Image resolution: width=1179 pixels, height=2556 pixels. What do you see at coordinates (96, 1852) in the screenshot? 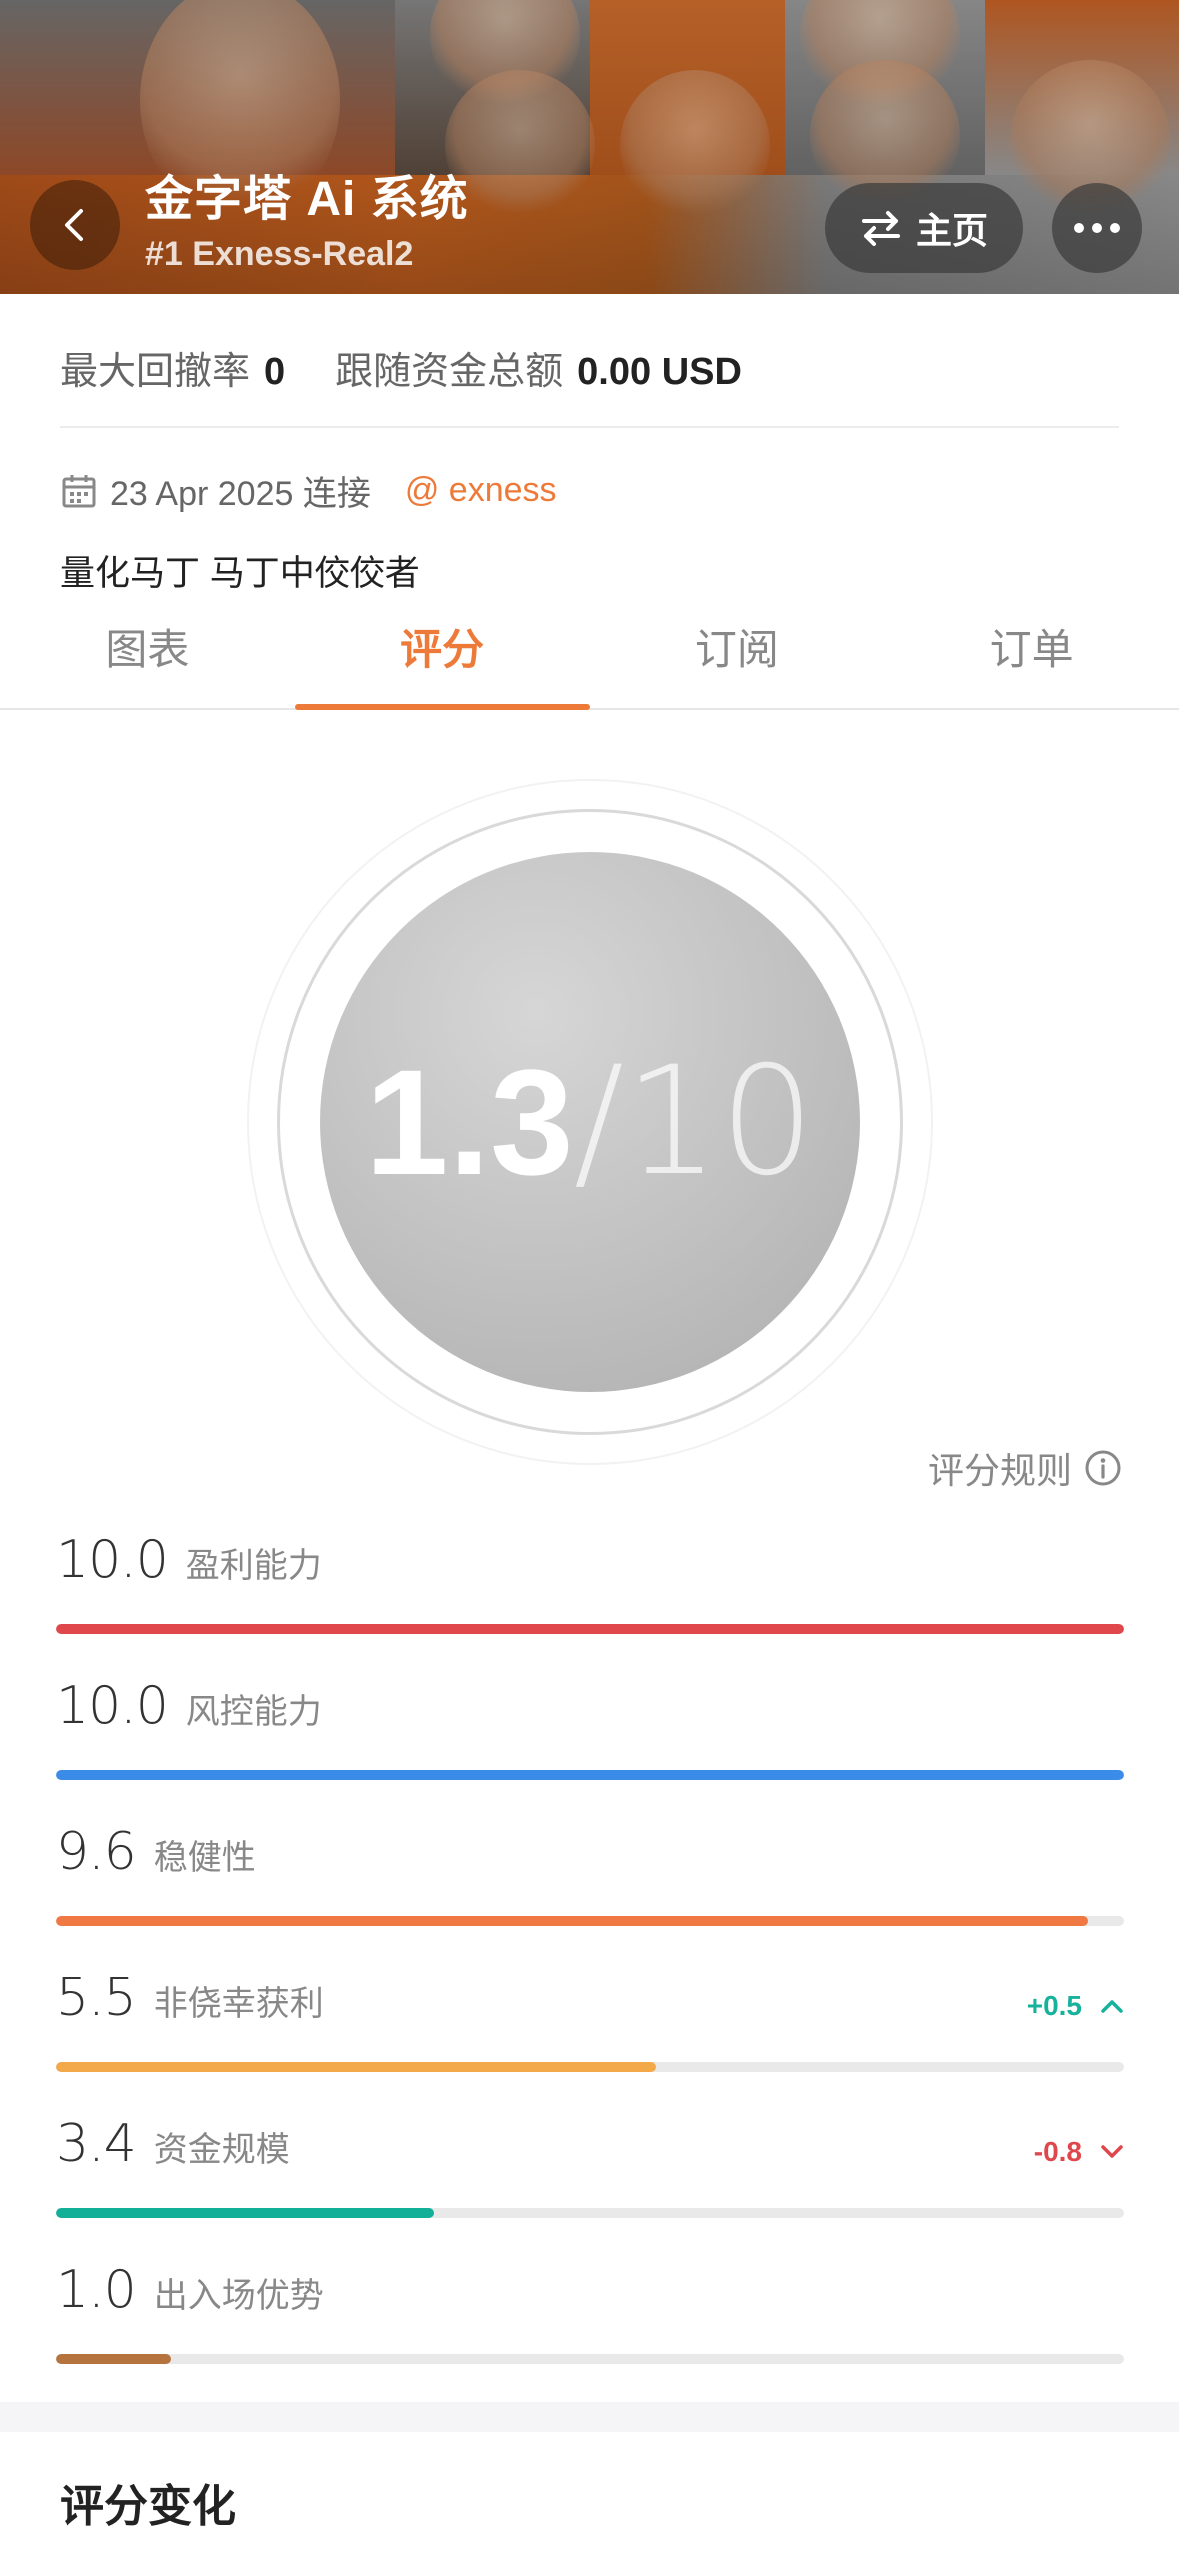
I see `metric-value: 9.6` at bounding box center [96, 1852].